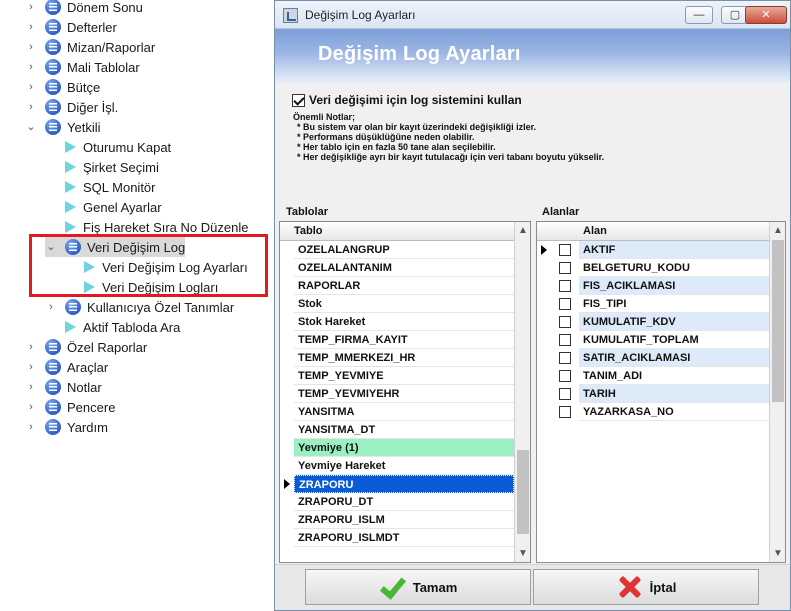 Image resolution: width=791 pixels, height=611 pixels. I want to click on enable-log-label: Veri değişimi için log sistemini kullan, so click(415, 100).